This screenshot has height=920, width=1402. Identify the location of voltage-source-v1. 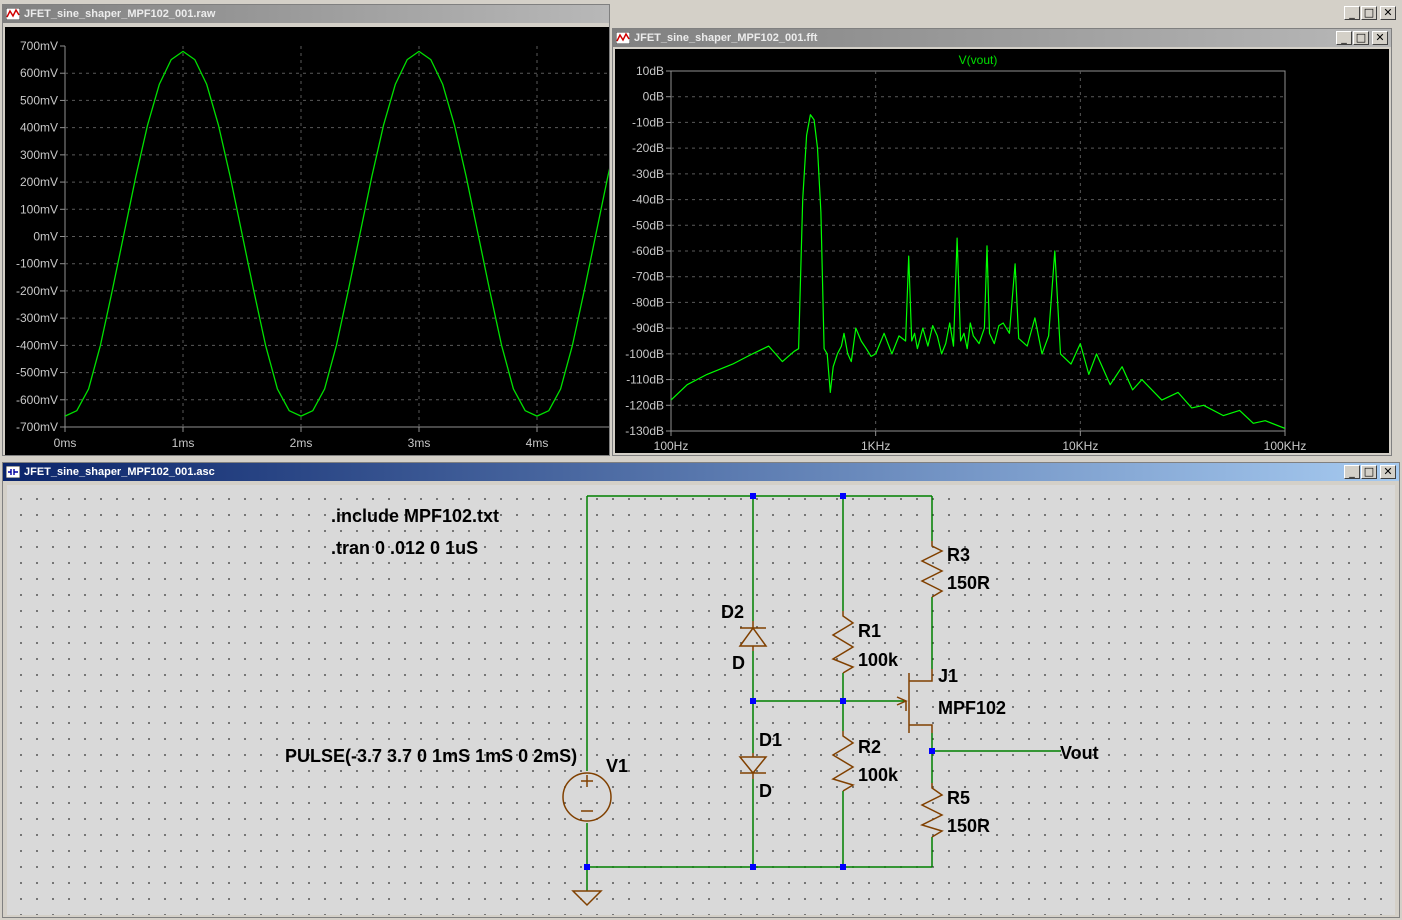
(587, 797).